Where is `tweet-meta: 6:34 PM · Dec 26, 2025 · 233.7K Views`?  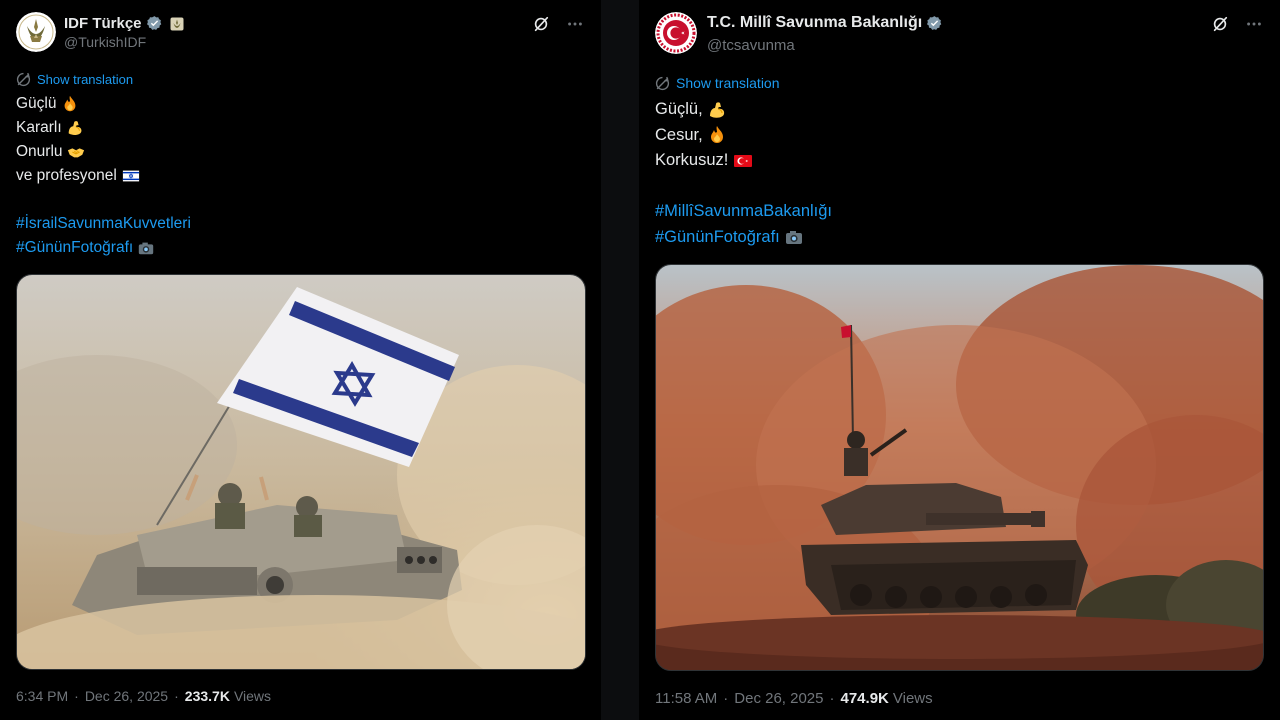 tweet-meta: 6:34 PM · Dec 26, 2025 · 233.7K Views is located at coordinates (144, 696).